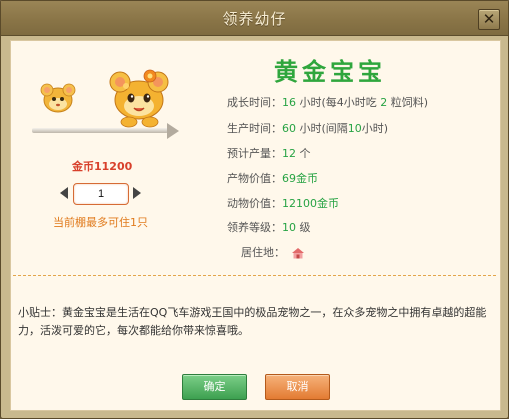  I want to click on price-label: 金币11200, so click(102, 166).